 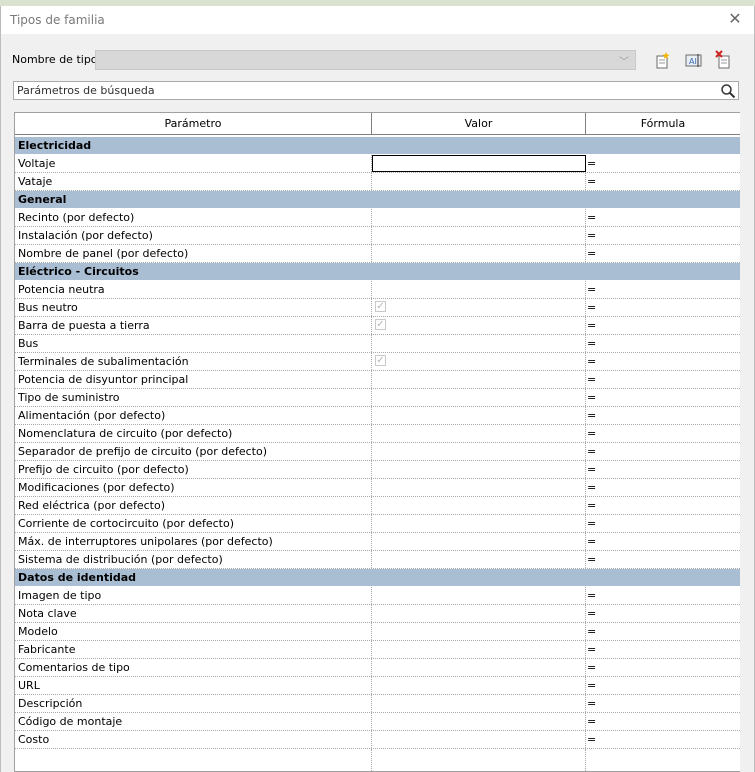 I want to click on table-row: Bus neutro ✓ =, so click(x=377, y=308).